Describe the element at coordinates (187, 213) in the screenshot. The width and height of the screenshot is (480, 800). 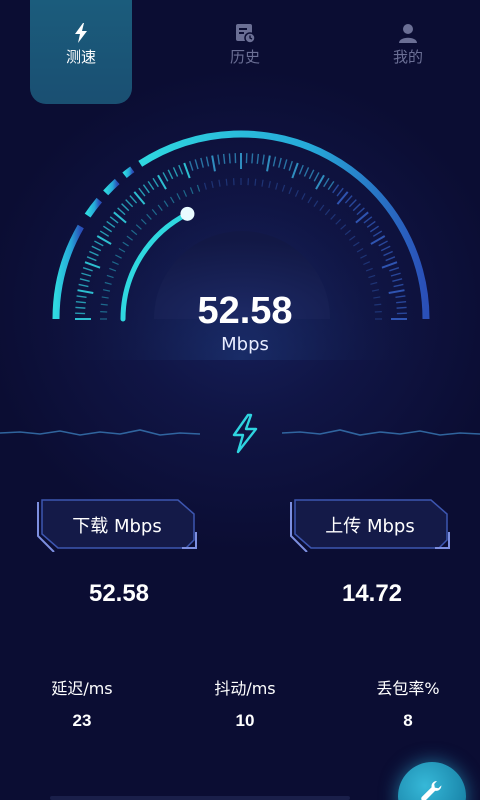
I see `gauge-needle-knob` at that location.